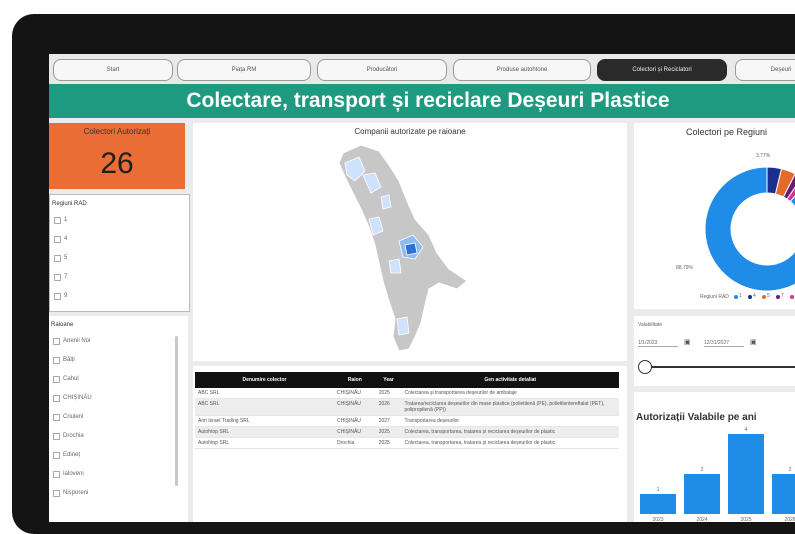 The width and height of the screenshot is (795, 534). What do you see at coordinates (719, 367) in the screenshot?
I see `date-range-track` at bounding box center [719, 367].